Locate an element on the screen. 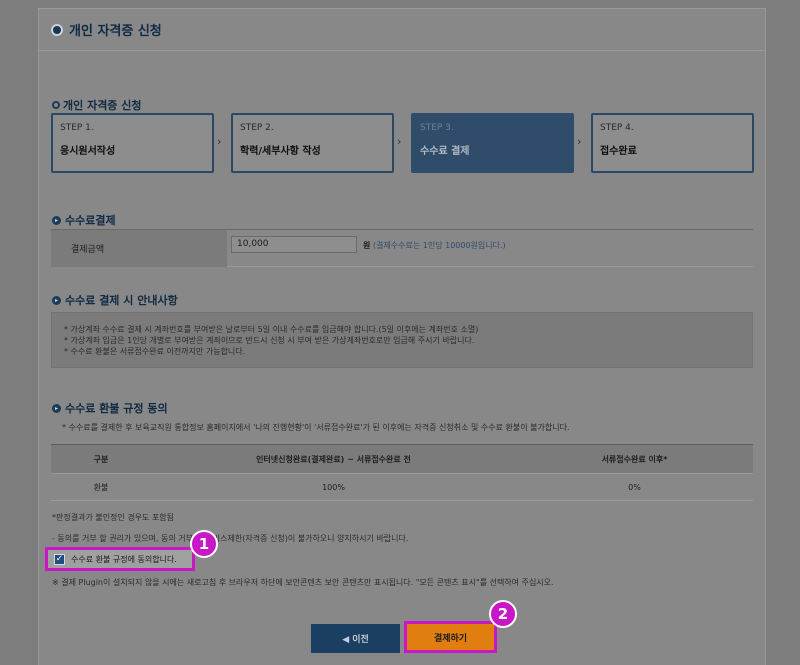  step-number: STEP 1. is located at coordinates (77, 128).